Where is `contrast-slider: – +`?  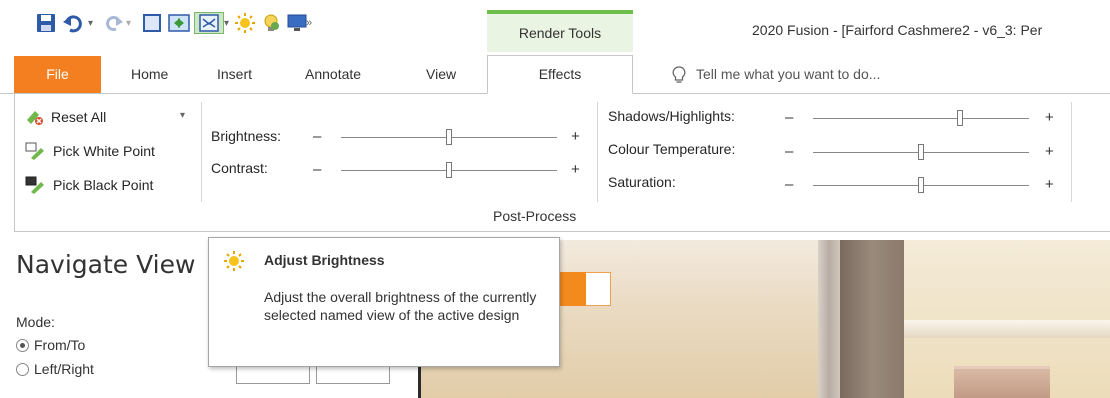 contrast-slider: – + is located at coordinates (449, 170).